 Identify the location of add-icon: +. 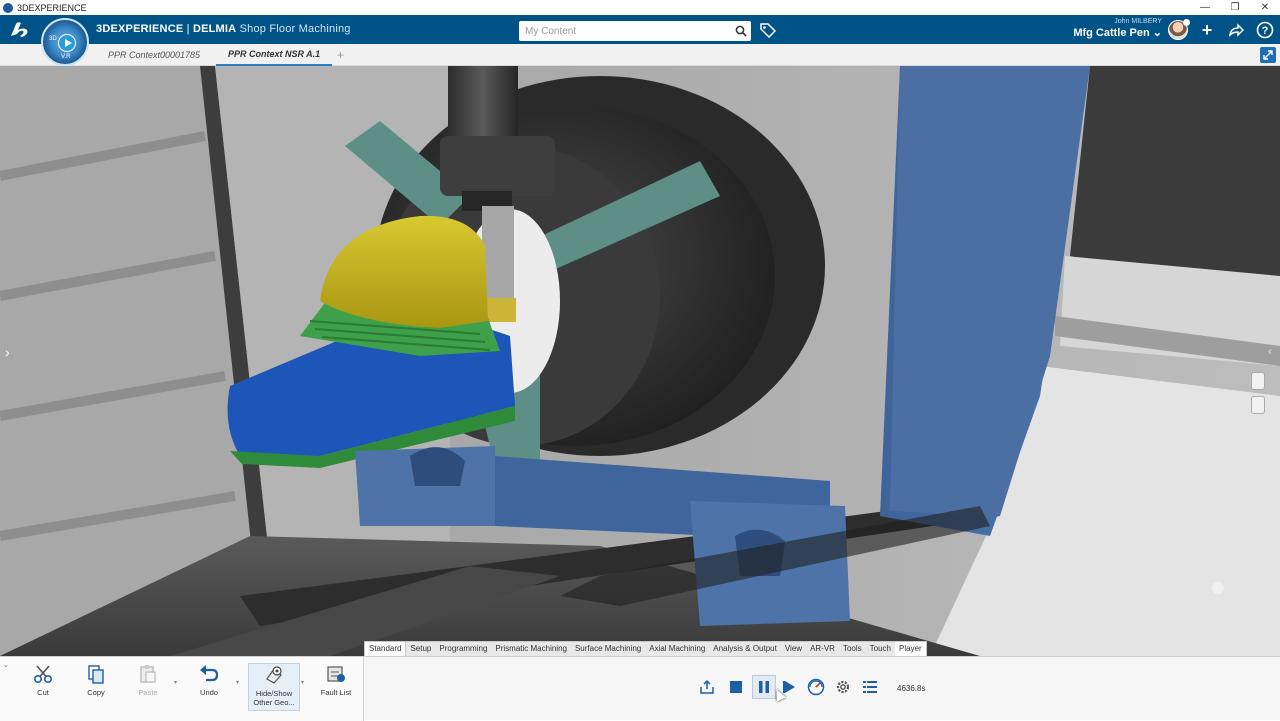
(1207, 30).